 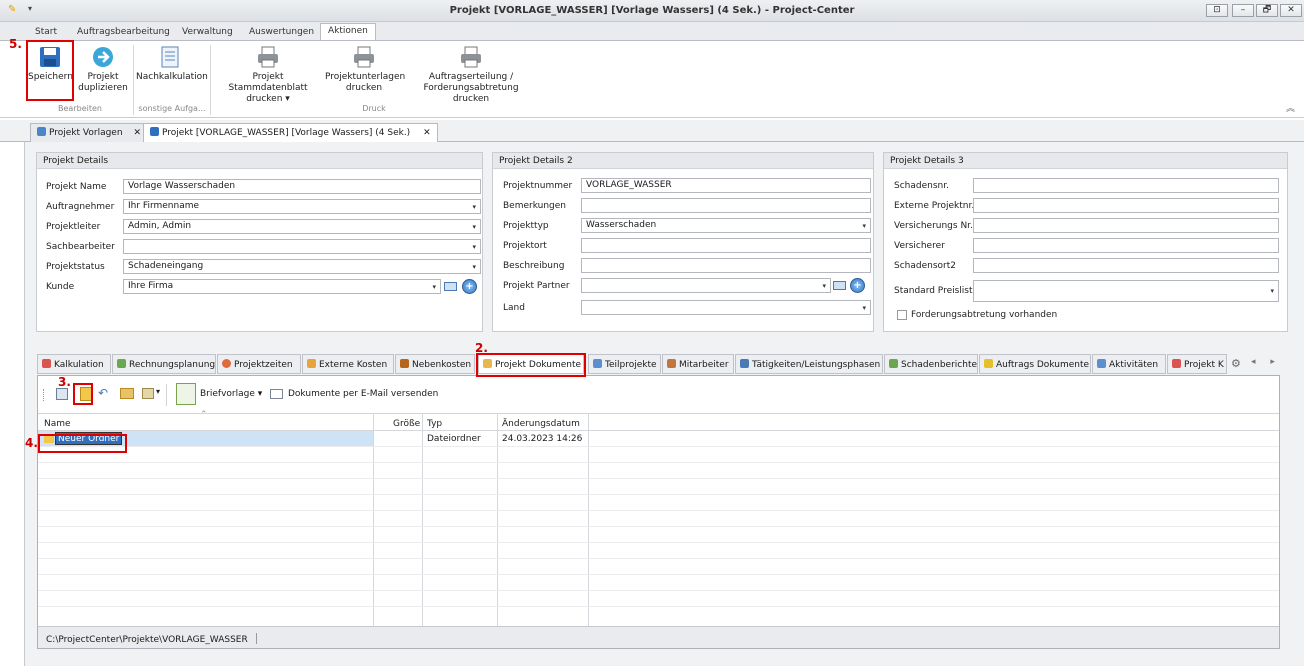 I want to click on projekt-name-input: Vorlage Wasserschaden, so click(x=302, y=186).